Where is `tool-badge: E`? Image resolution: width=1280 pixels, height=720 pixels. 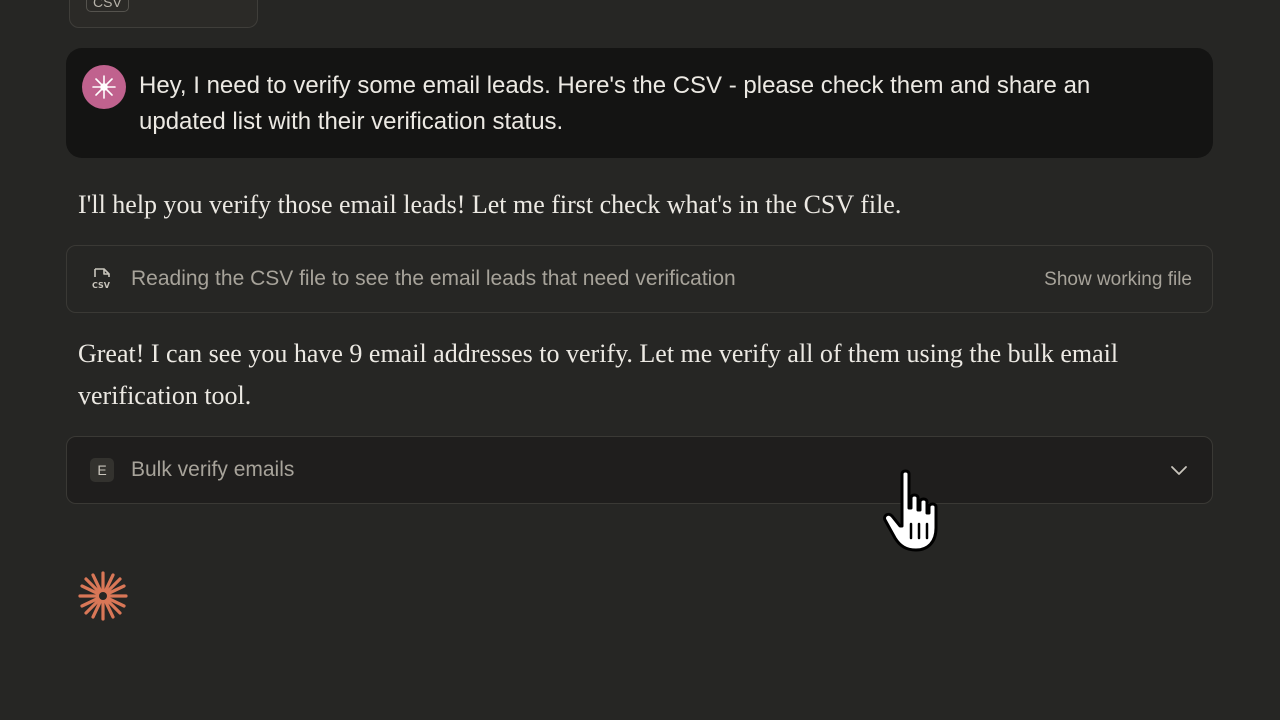 tool-badge: E is located at coordinates (102, 470).